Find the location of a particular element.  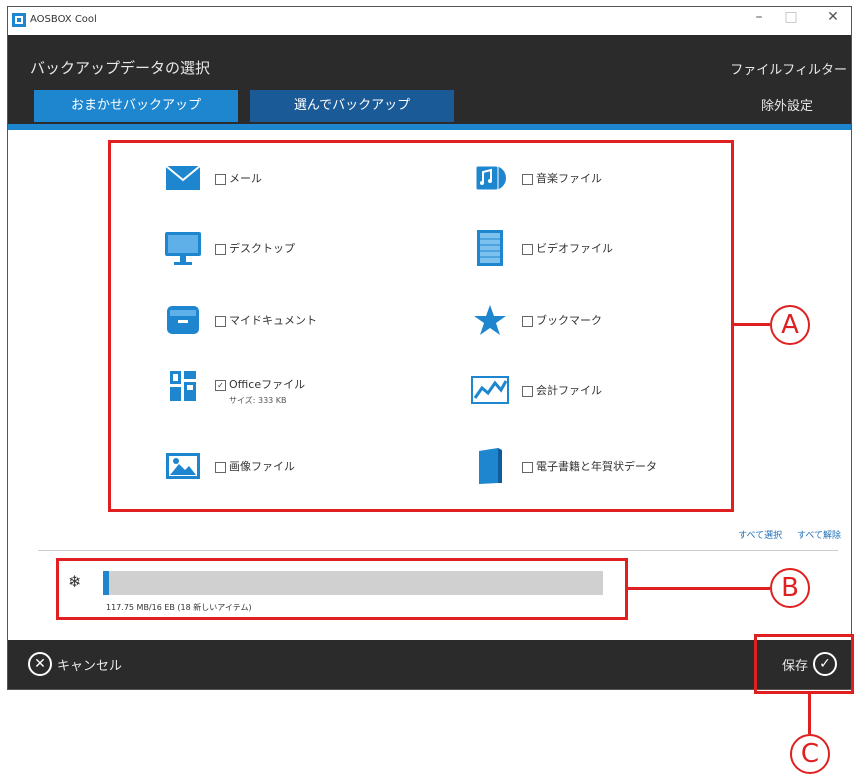

title-bar: AOSBOX Cool – □ ✕ is located at coordinates (429, 21).